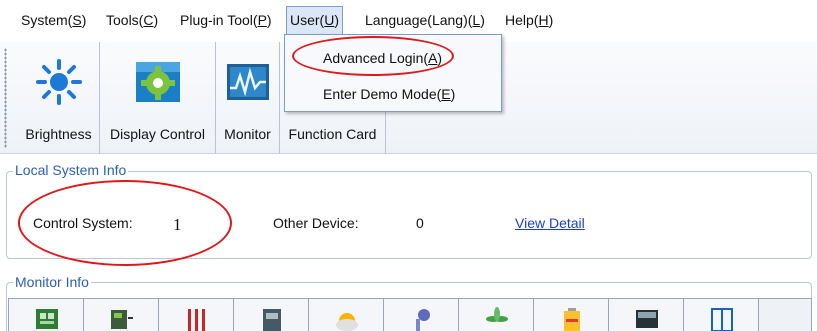 The height and width of the screenshot is (331, 817). What do you see at coordinates (550, 223) in the screenshot?
I see `view-detail-link: View Detail` at bounding box center [550, 223].